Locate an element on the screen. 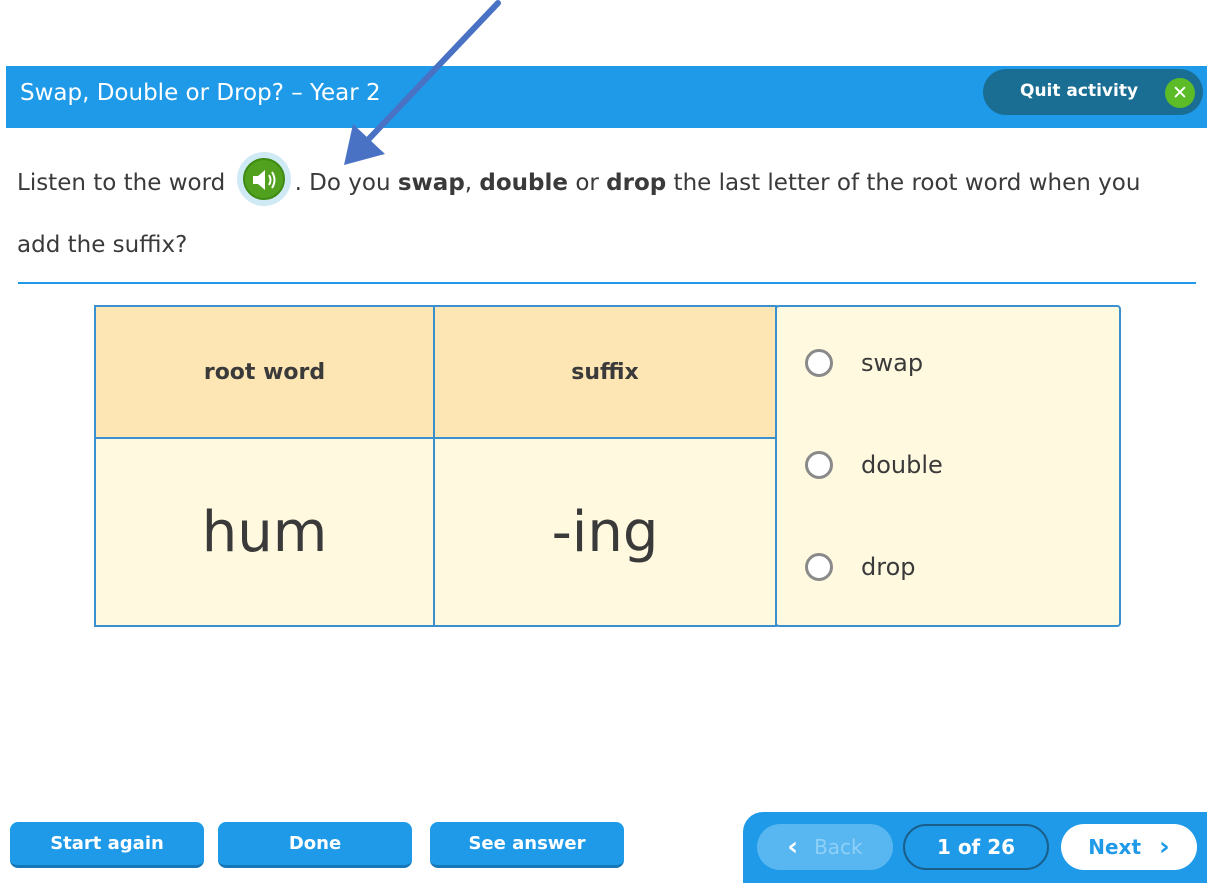 This screenshot has height=883, width=1207. divider is located at coordinates (607, 283).